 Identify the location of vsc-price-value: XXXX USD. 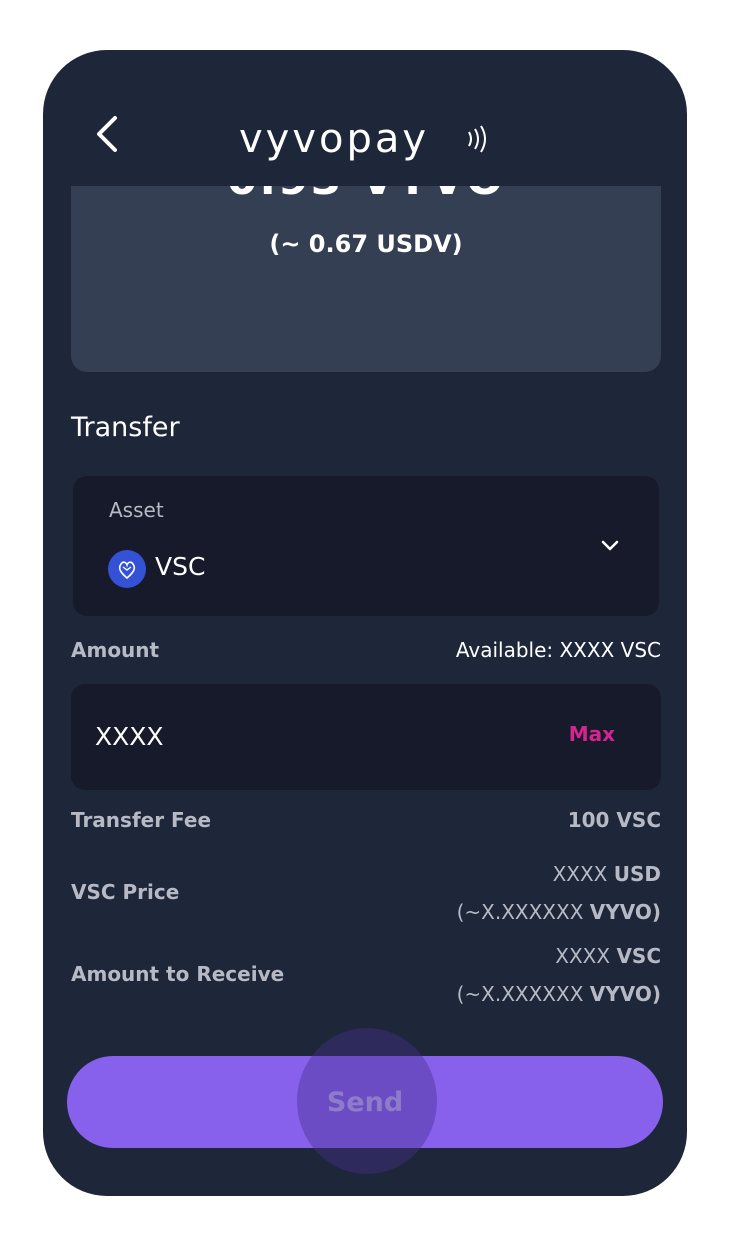
(607, 874).